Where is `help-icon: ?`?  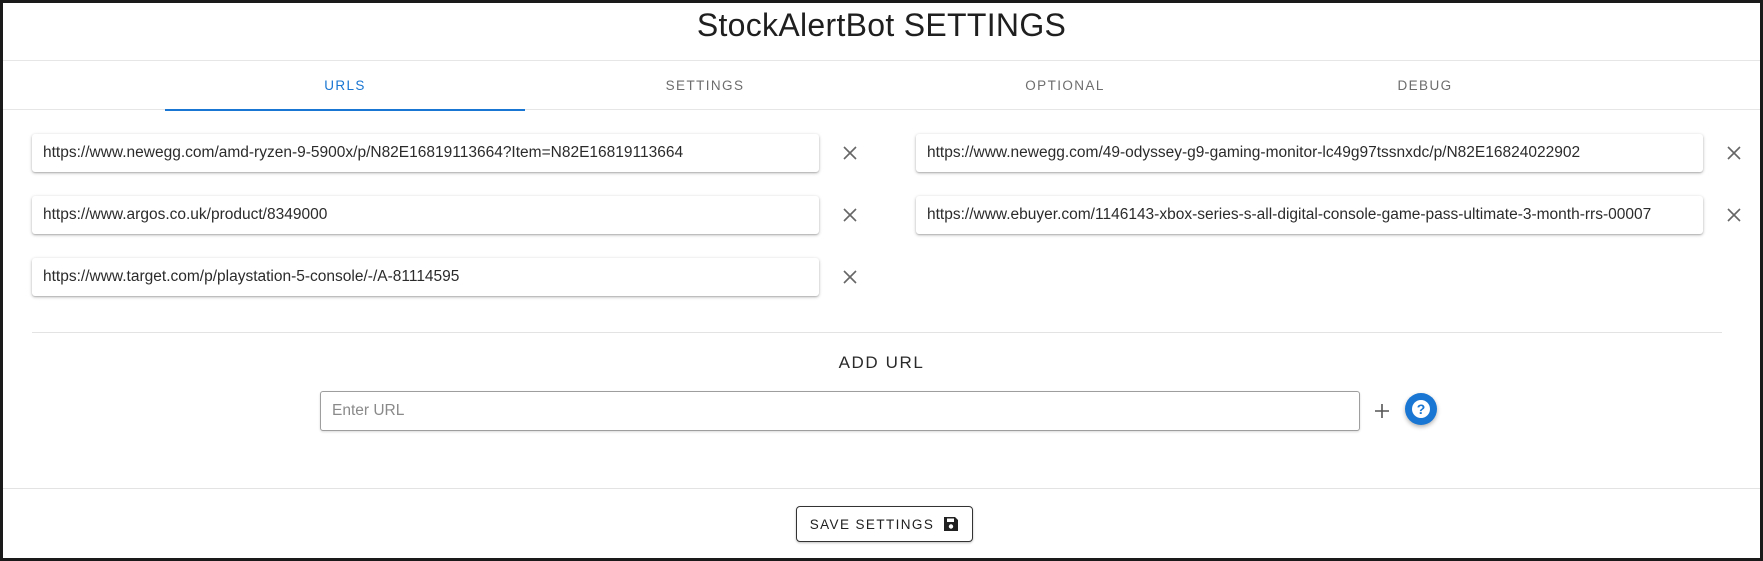 help-icon: ? is located at coordinates (1421, 409).